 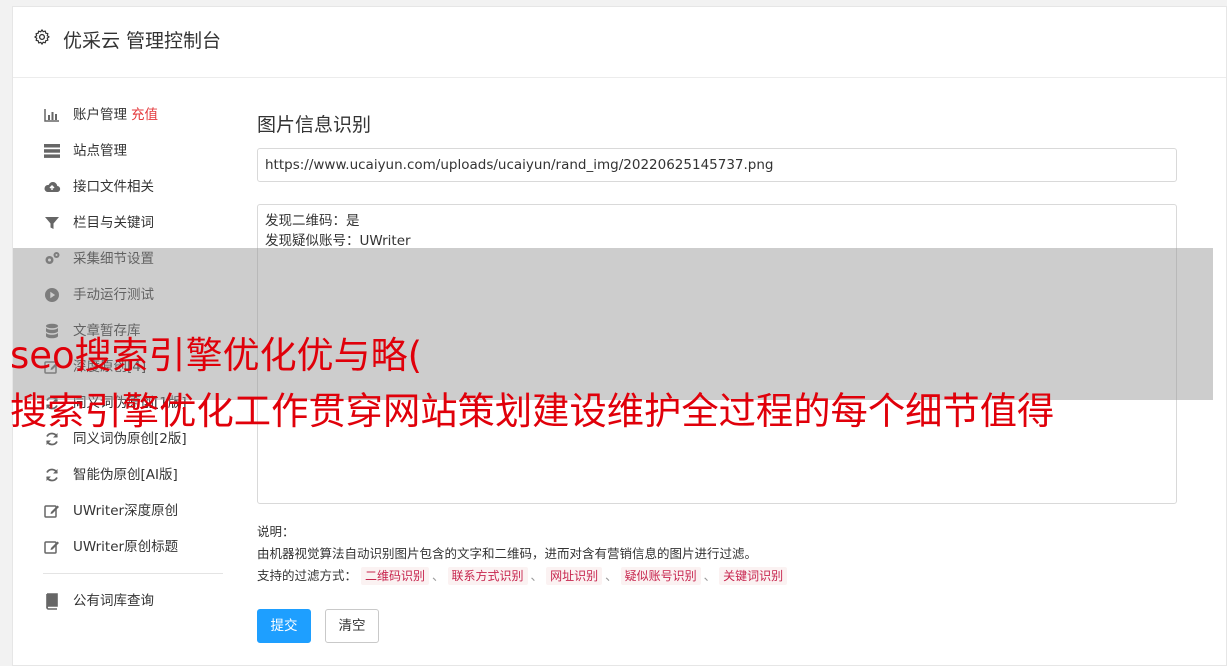 What do you see at coordinates (487, 576) in the screenshot?
I see `filter-tag: 联系方式识别` at bounding box center [487, 576].